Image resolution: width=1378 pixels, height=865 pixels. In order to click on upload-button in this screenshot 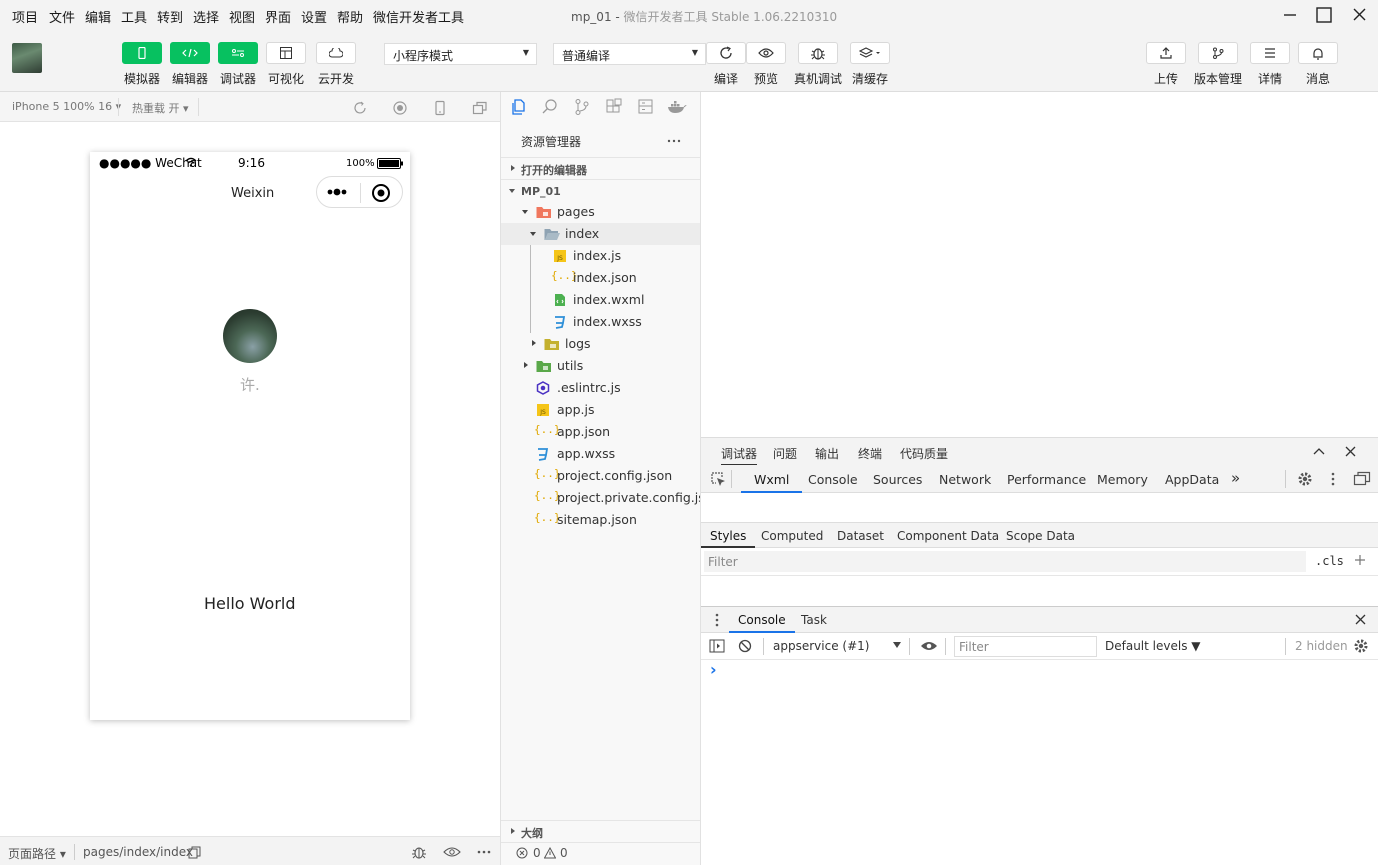, I will do `click(1166, 53)`.